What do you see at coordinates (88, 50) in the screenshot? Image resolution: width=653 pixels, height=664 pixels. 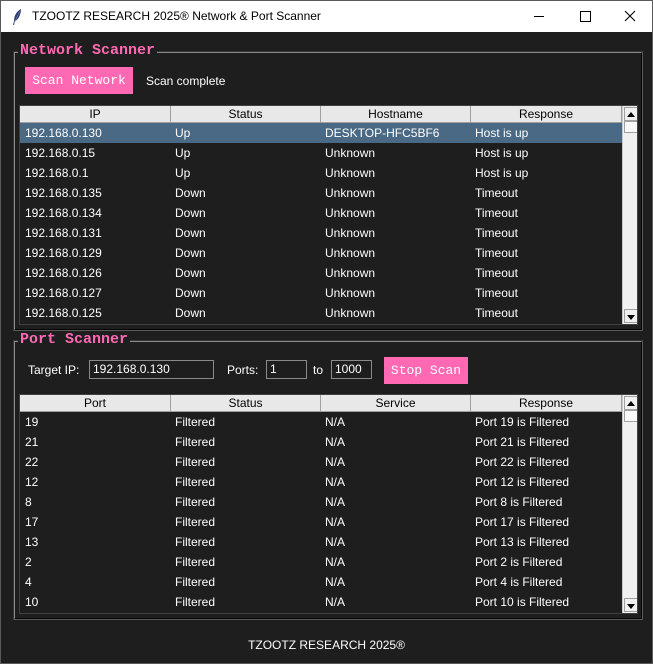 I see `network-scanner-title: Network Scanner` at bounding box center [88, 50].